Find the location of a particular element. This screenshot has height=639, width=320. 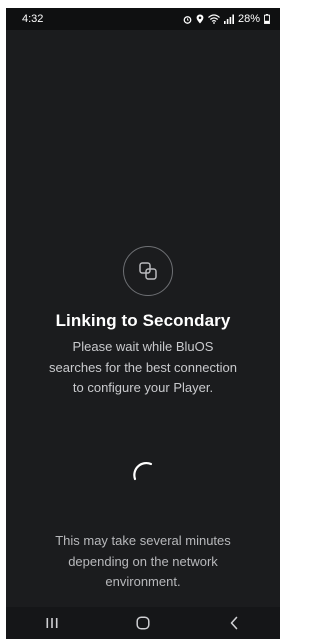

location-icon is located at coordinates (200, 19).